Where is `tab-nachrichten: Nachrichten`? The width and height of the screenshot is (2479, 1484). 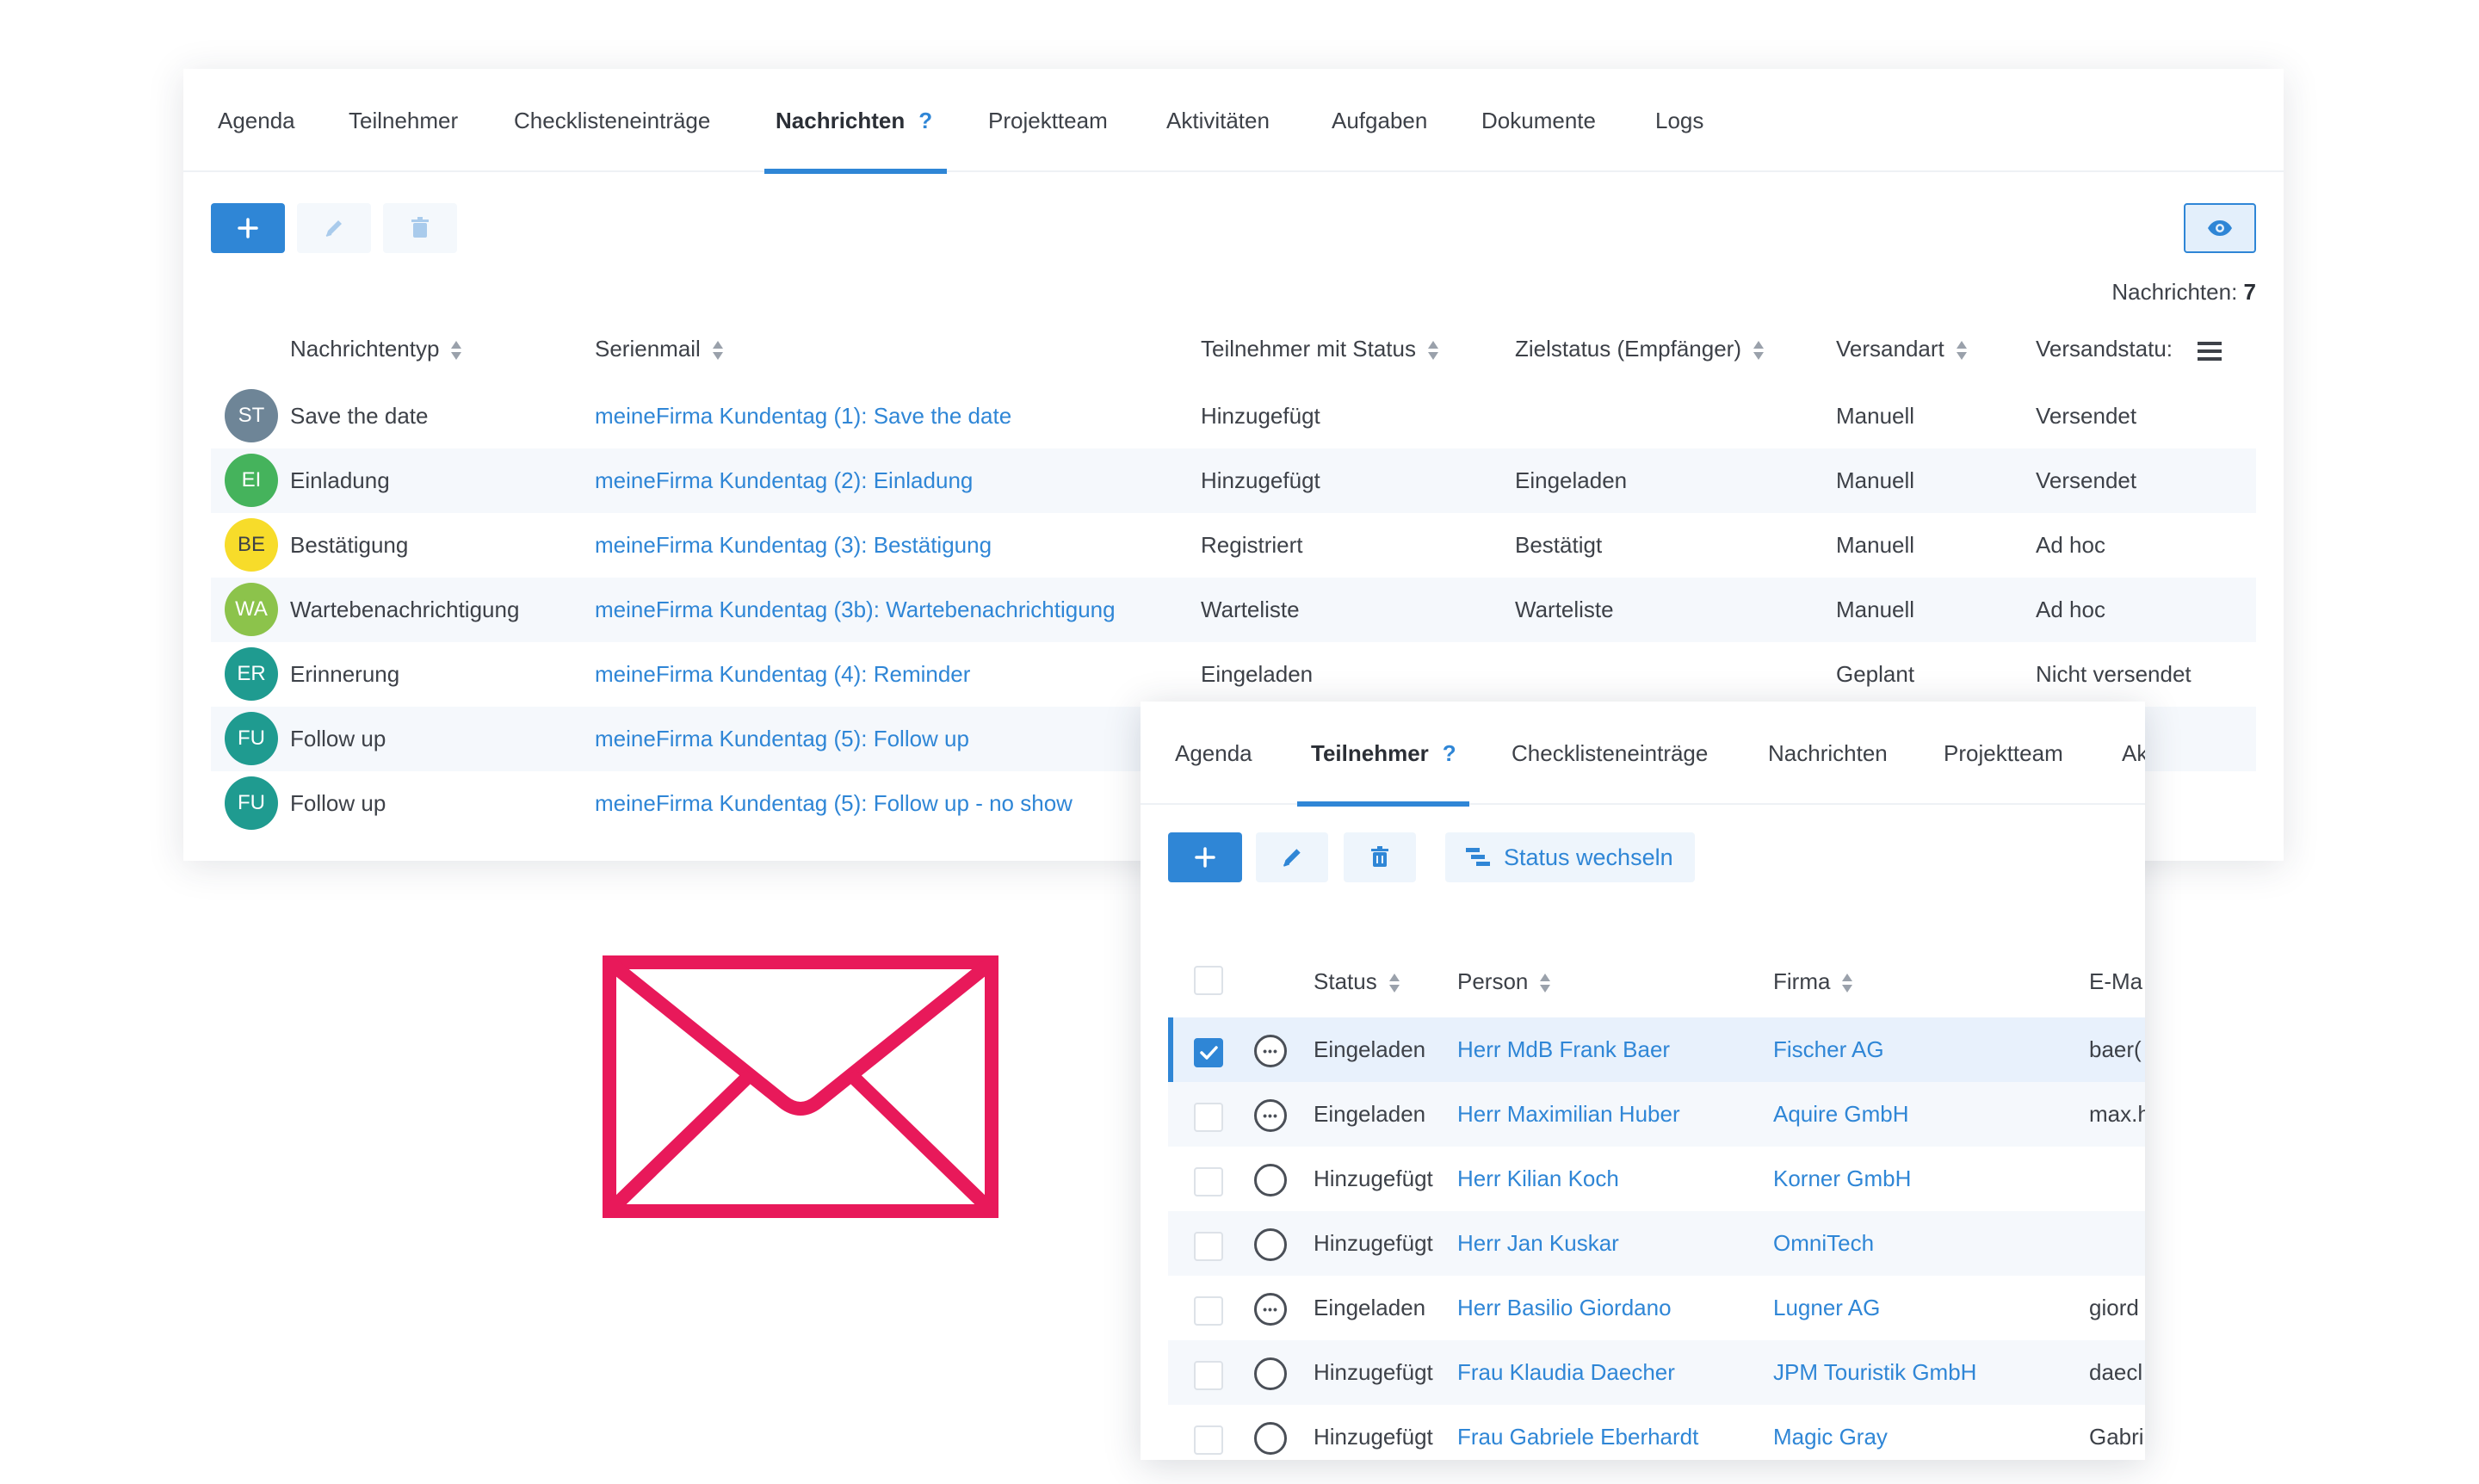 tab-nachrichten: Nachrichten is located at coordinates (1828, 753).